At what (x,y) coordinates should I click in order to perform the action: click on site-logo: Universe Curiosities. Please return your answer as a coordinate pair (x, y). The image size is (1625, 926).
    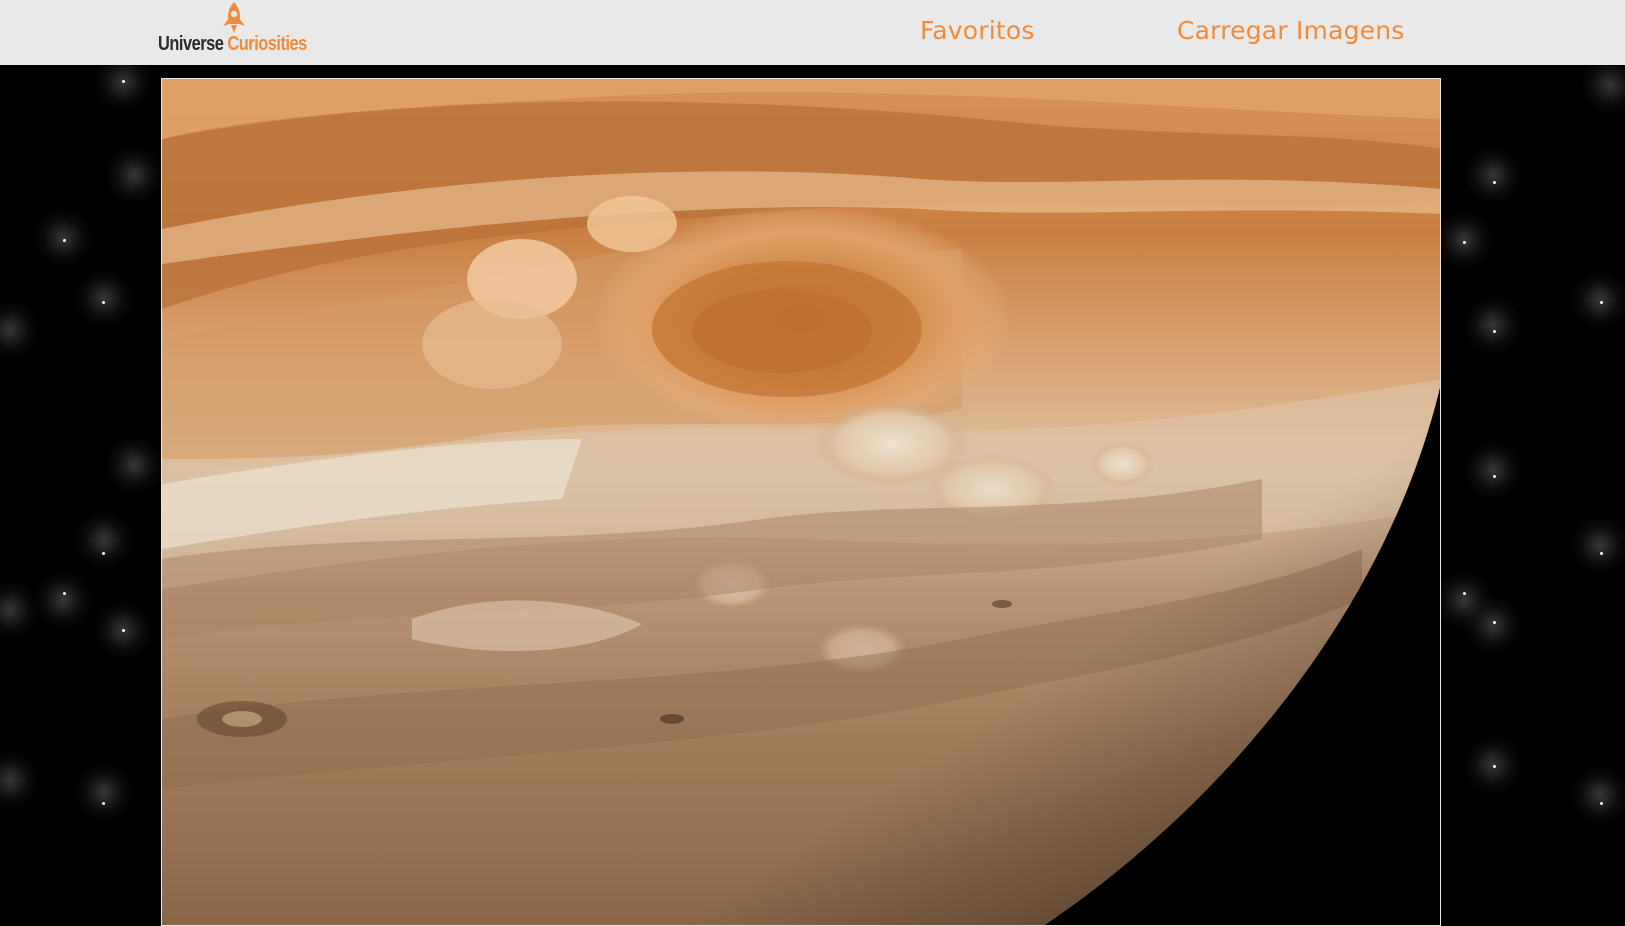
    Looking at the image, I should click on (237, 31).